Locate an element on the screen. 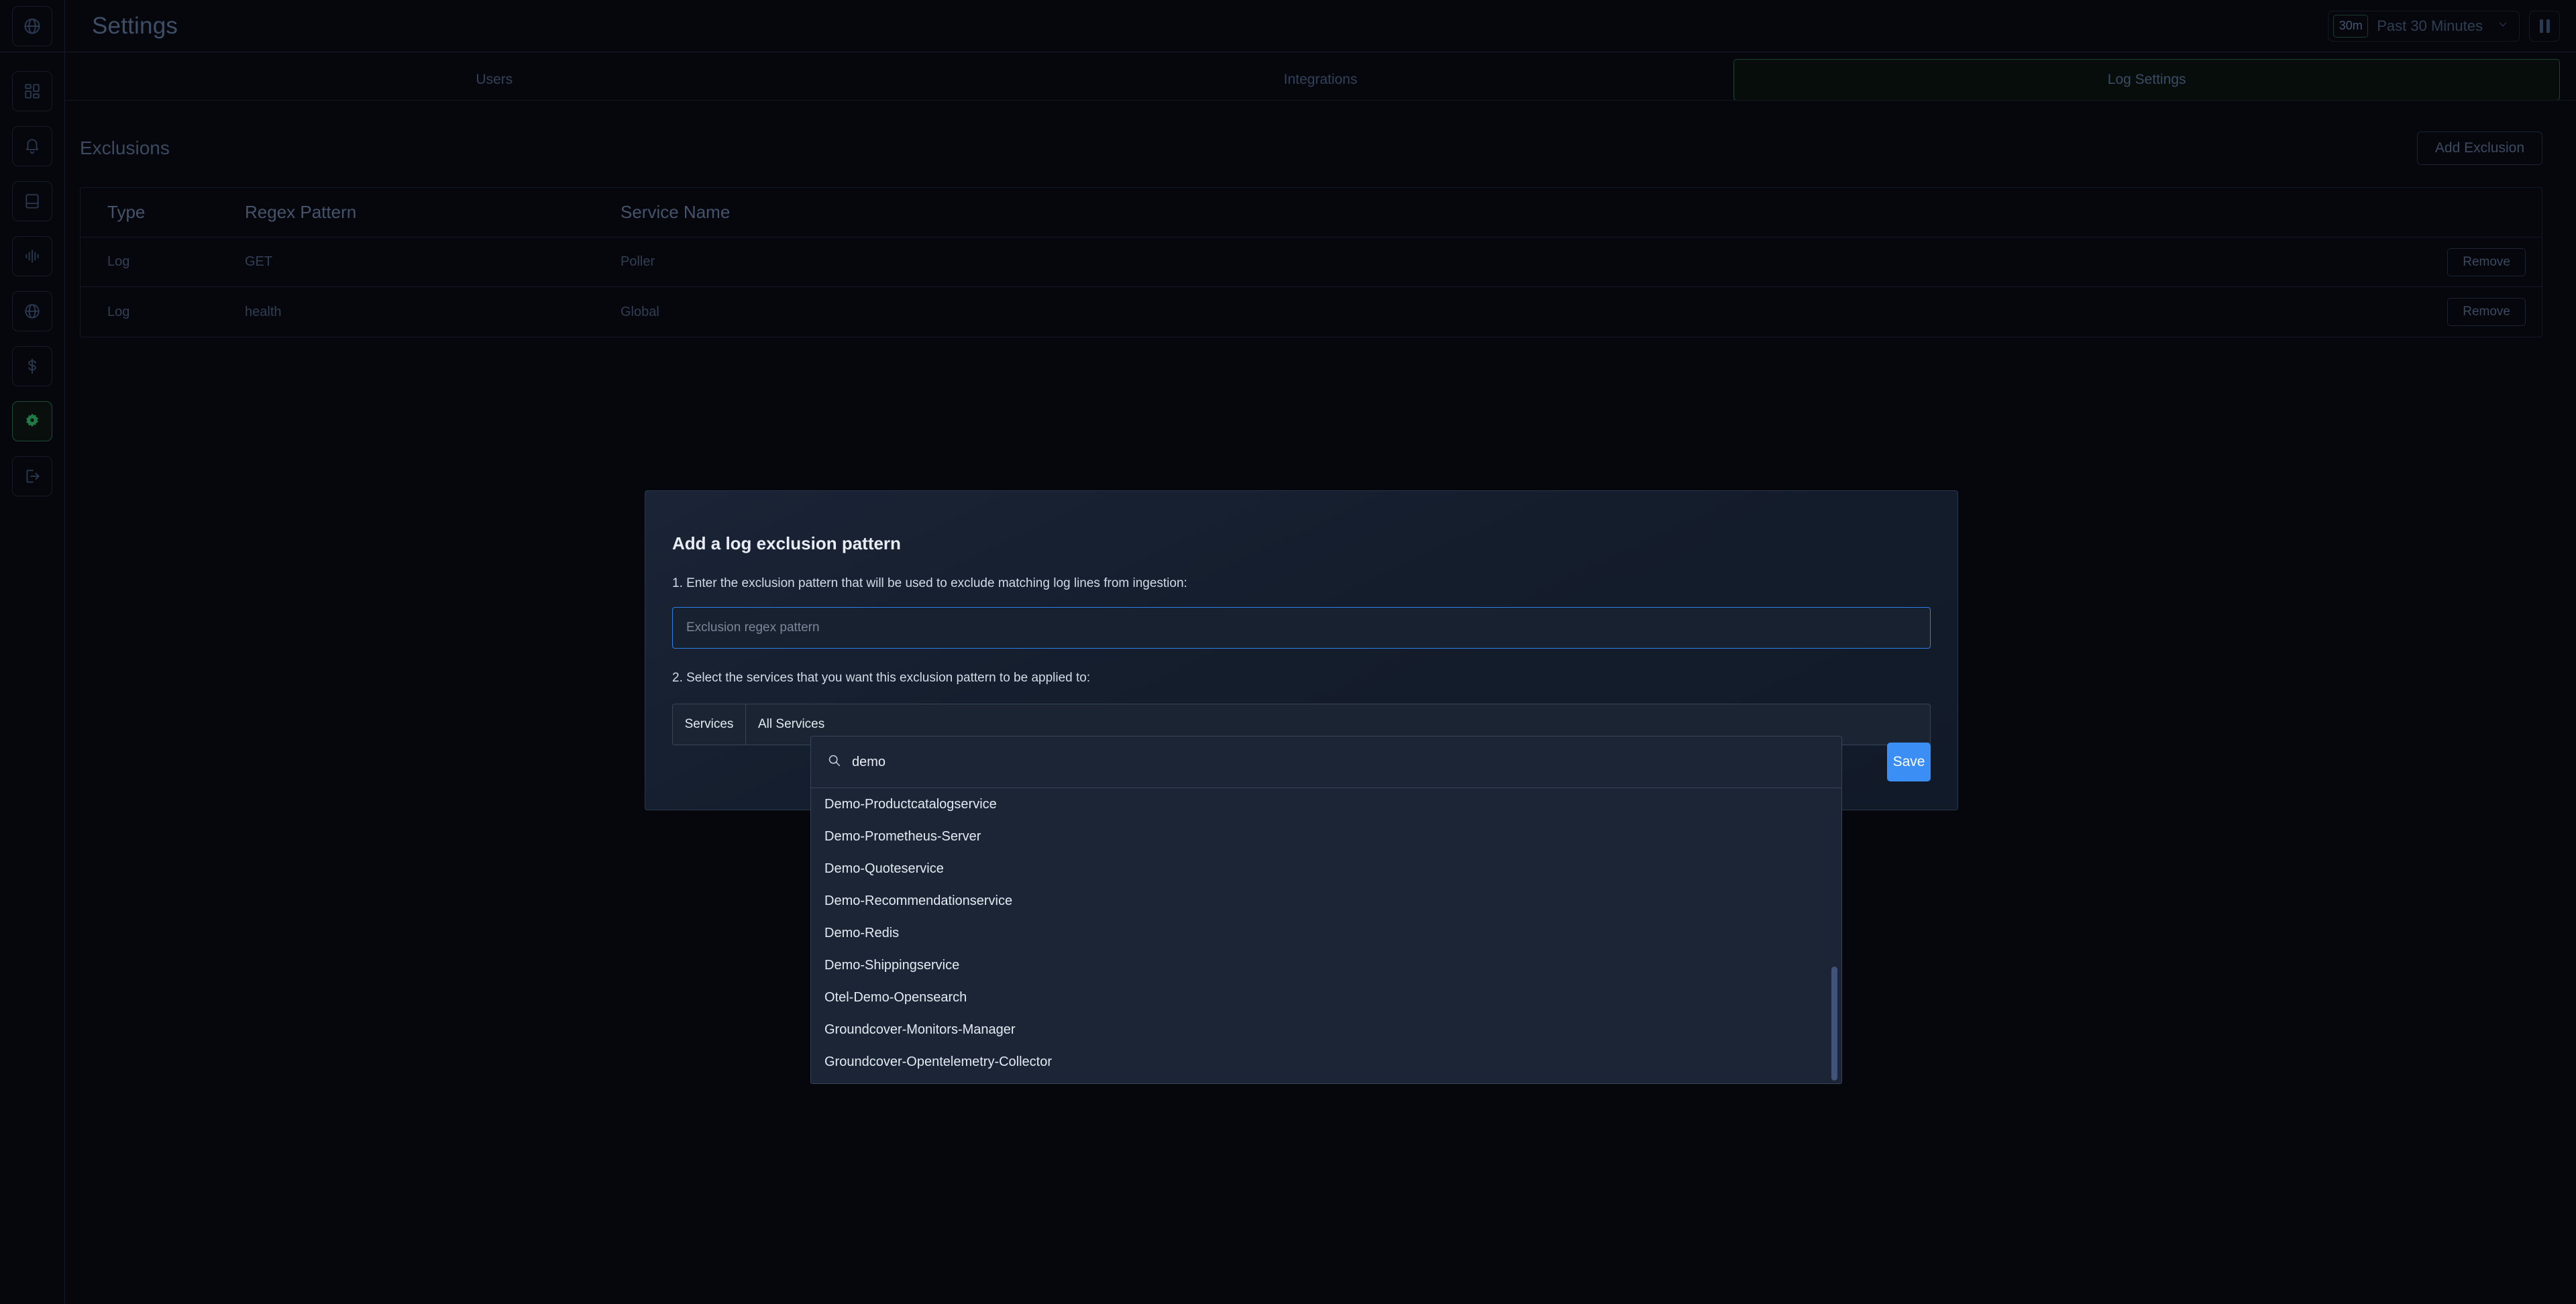 This screenshot has height=1304, width=2576. sidebar-item-network is located at coordinates (32, 311).